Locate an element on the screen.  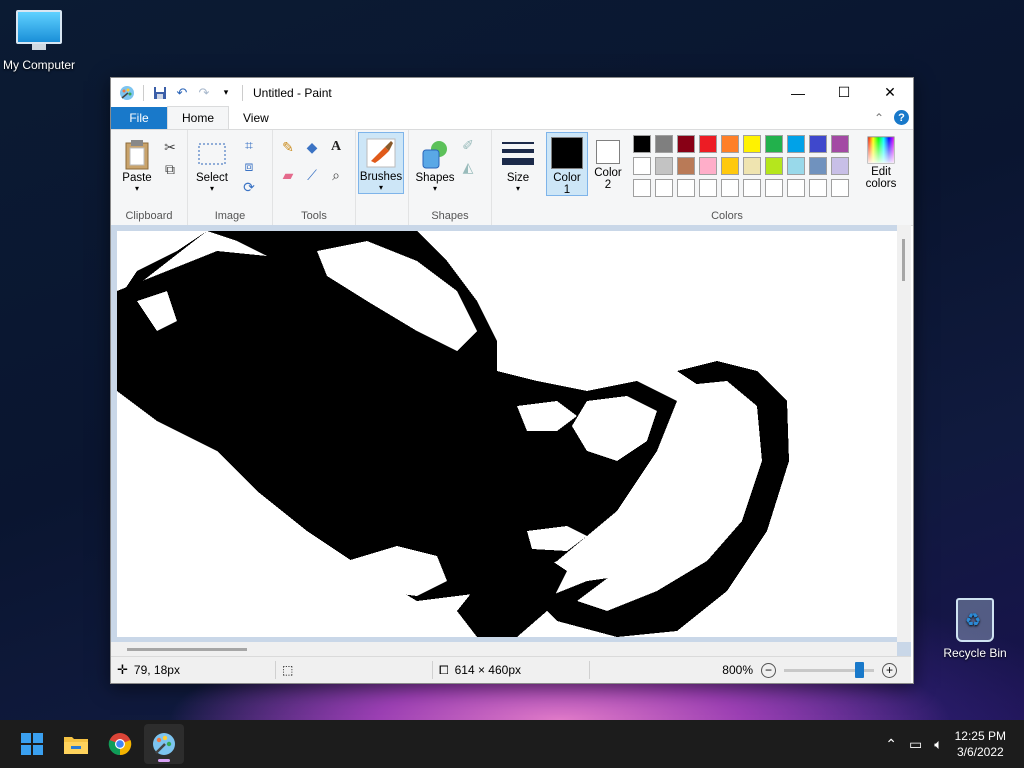
outline-icon: ✐ is located at coordinates (468, 145).